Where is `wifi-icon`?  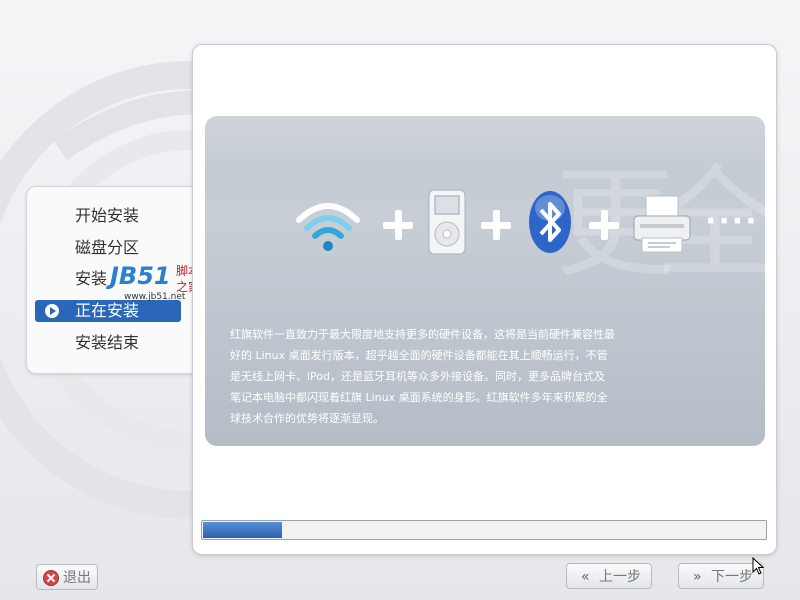
wifi-icon is located at coordinates (328, 227).